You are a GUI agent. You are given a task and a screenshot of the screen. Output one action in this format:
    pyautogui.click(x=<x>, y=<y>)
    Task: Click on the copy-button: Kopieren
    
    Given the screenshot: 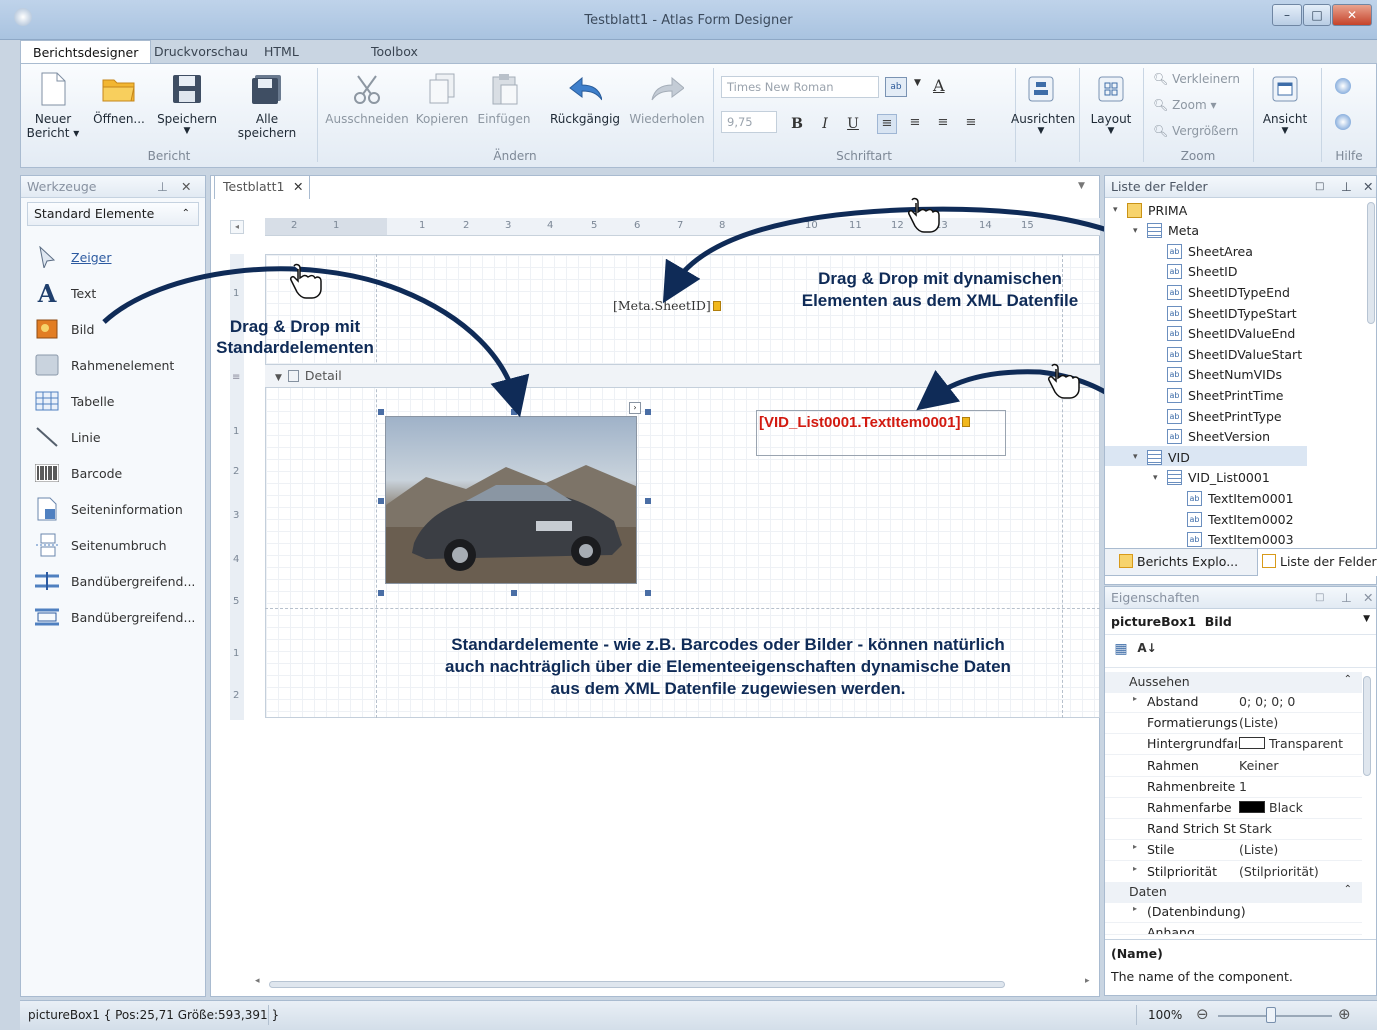 What is the action you would take?
    pyautogui.click(x=442, y=99)
    